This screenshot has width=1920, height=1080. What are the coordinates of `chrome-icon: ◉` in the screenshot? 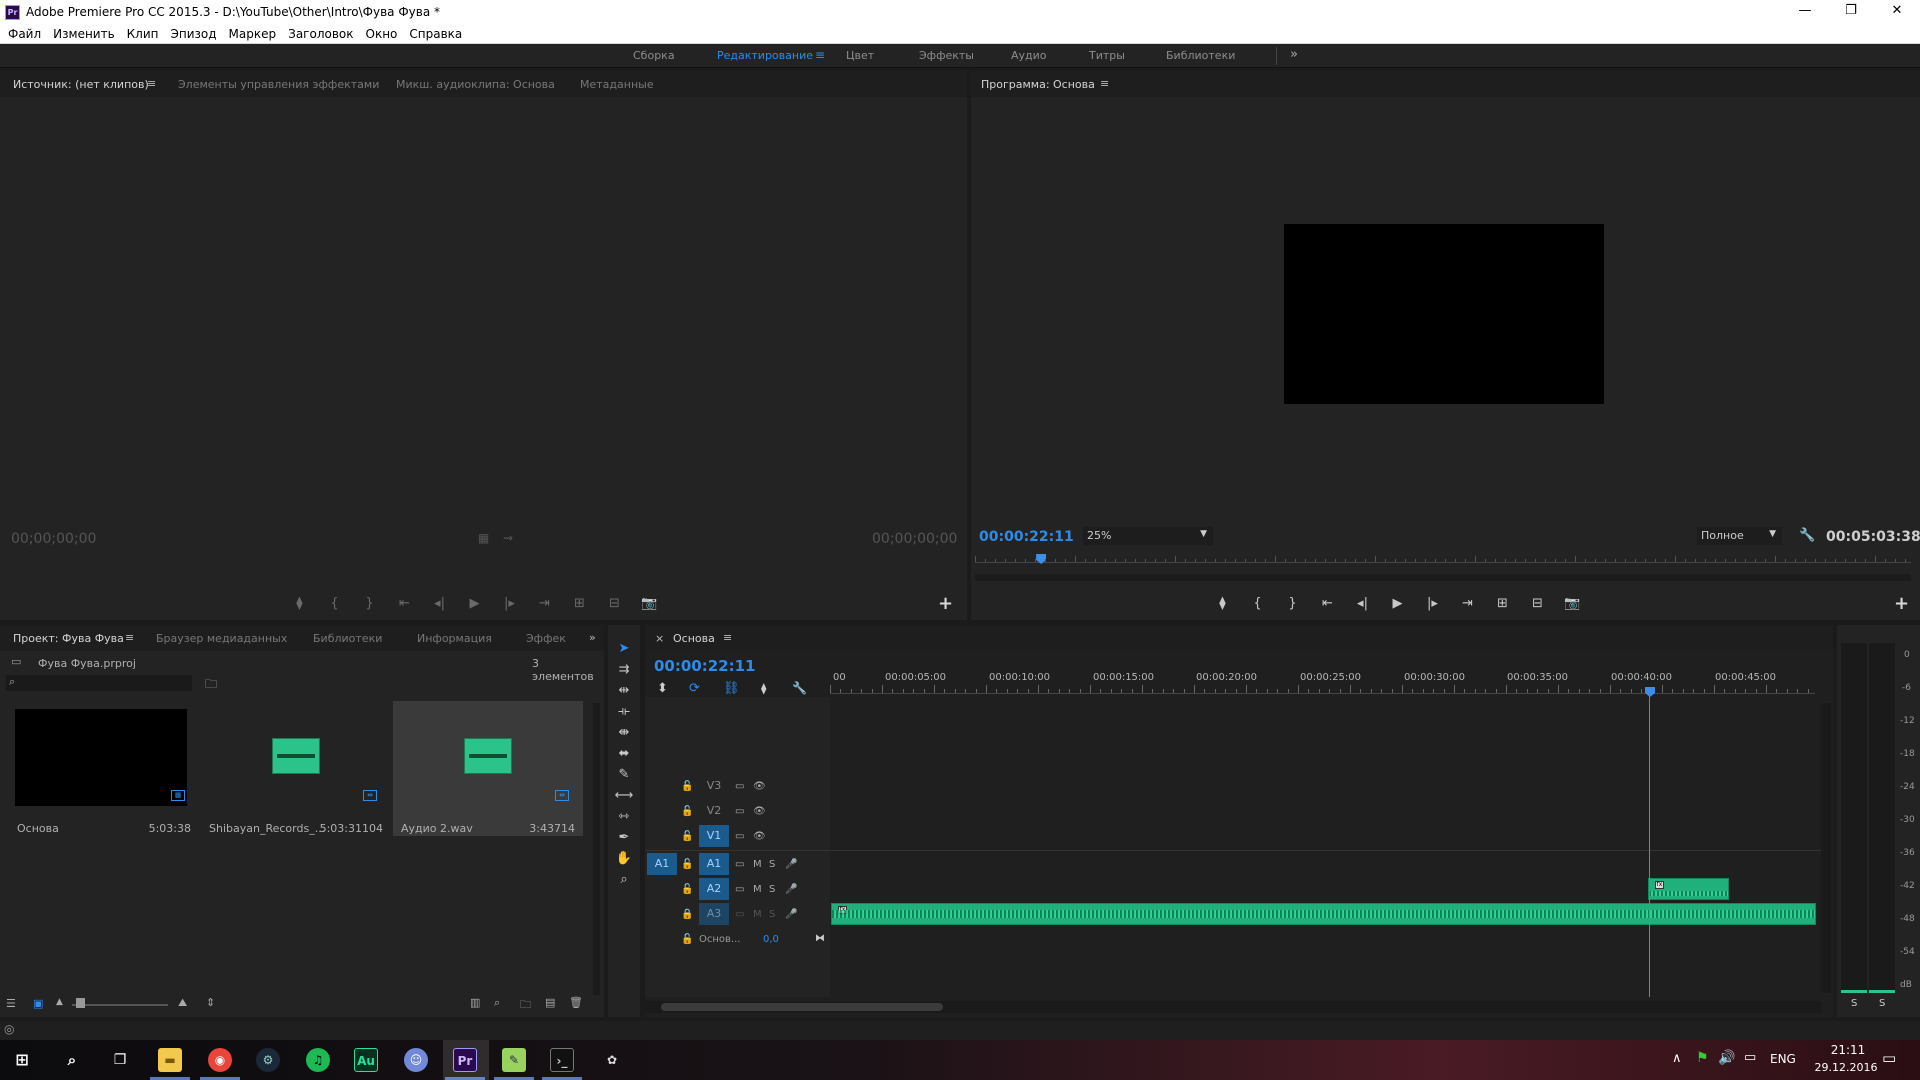 It's located at (220, 1060).